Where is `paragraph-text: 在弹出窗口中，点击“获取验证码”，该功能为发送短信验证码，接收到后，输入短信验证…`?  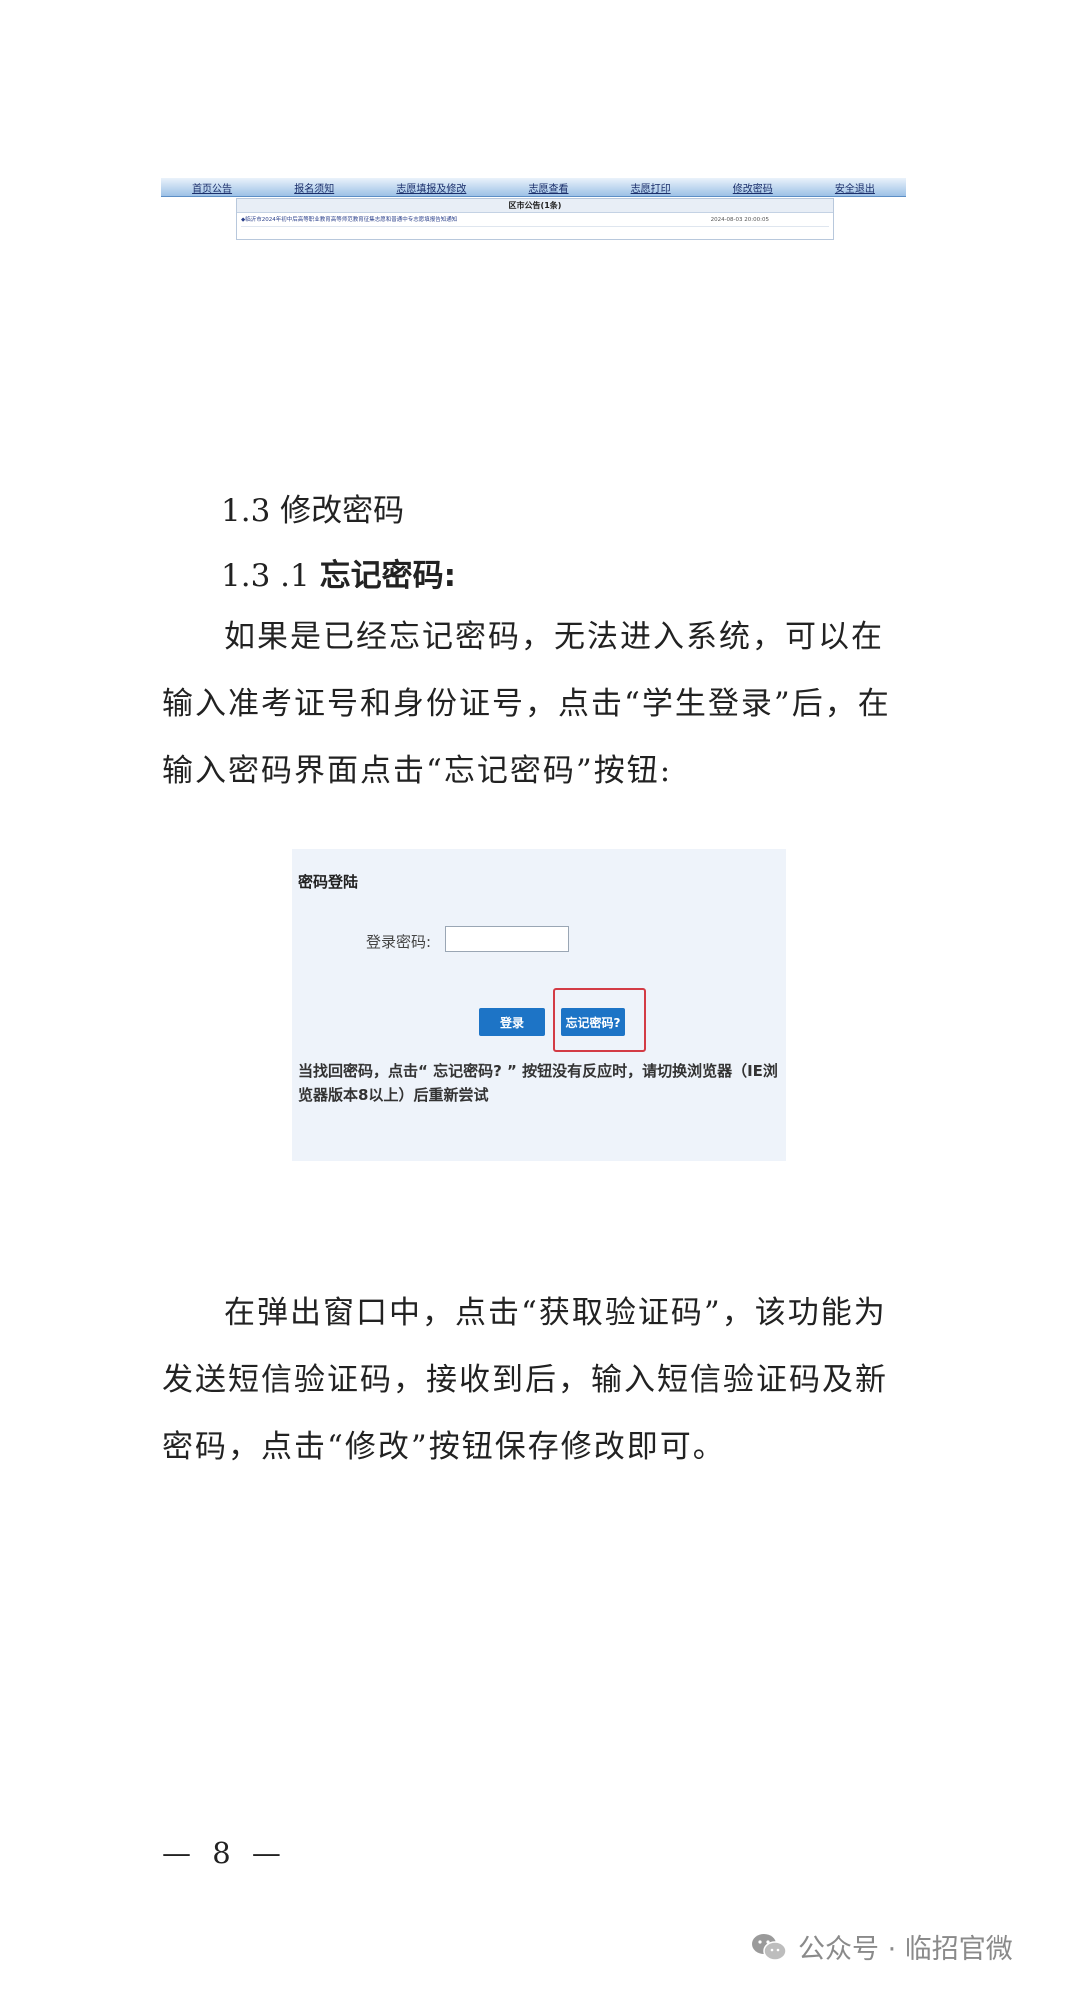
paragraph-text: 在弹出窗口中，点击“获取验证码”，该功能为发送短信验证码，接收到后，输入短信验证… is located at coordinates (525, 1380).